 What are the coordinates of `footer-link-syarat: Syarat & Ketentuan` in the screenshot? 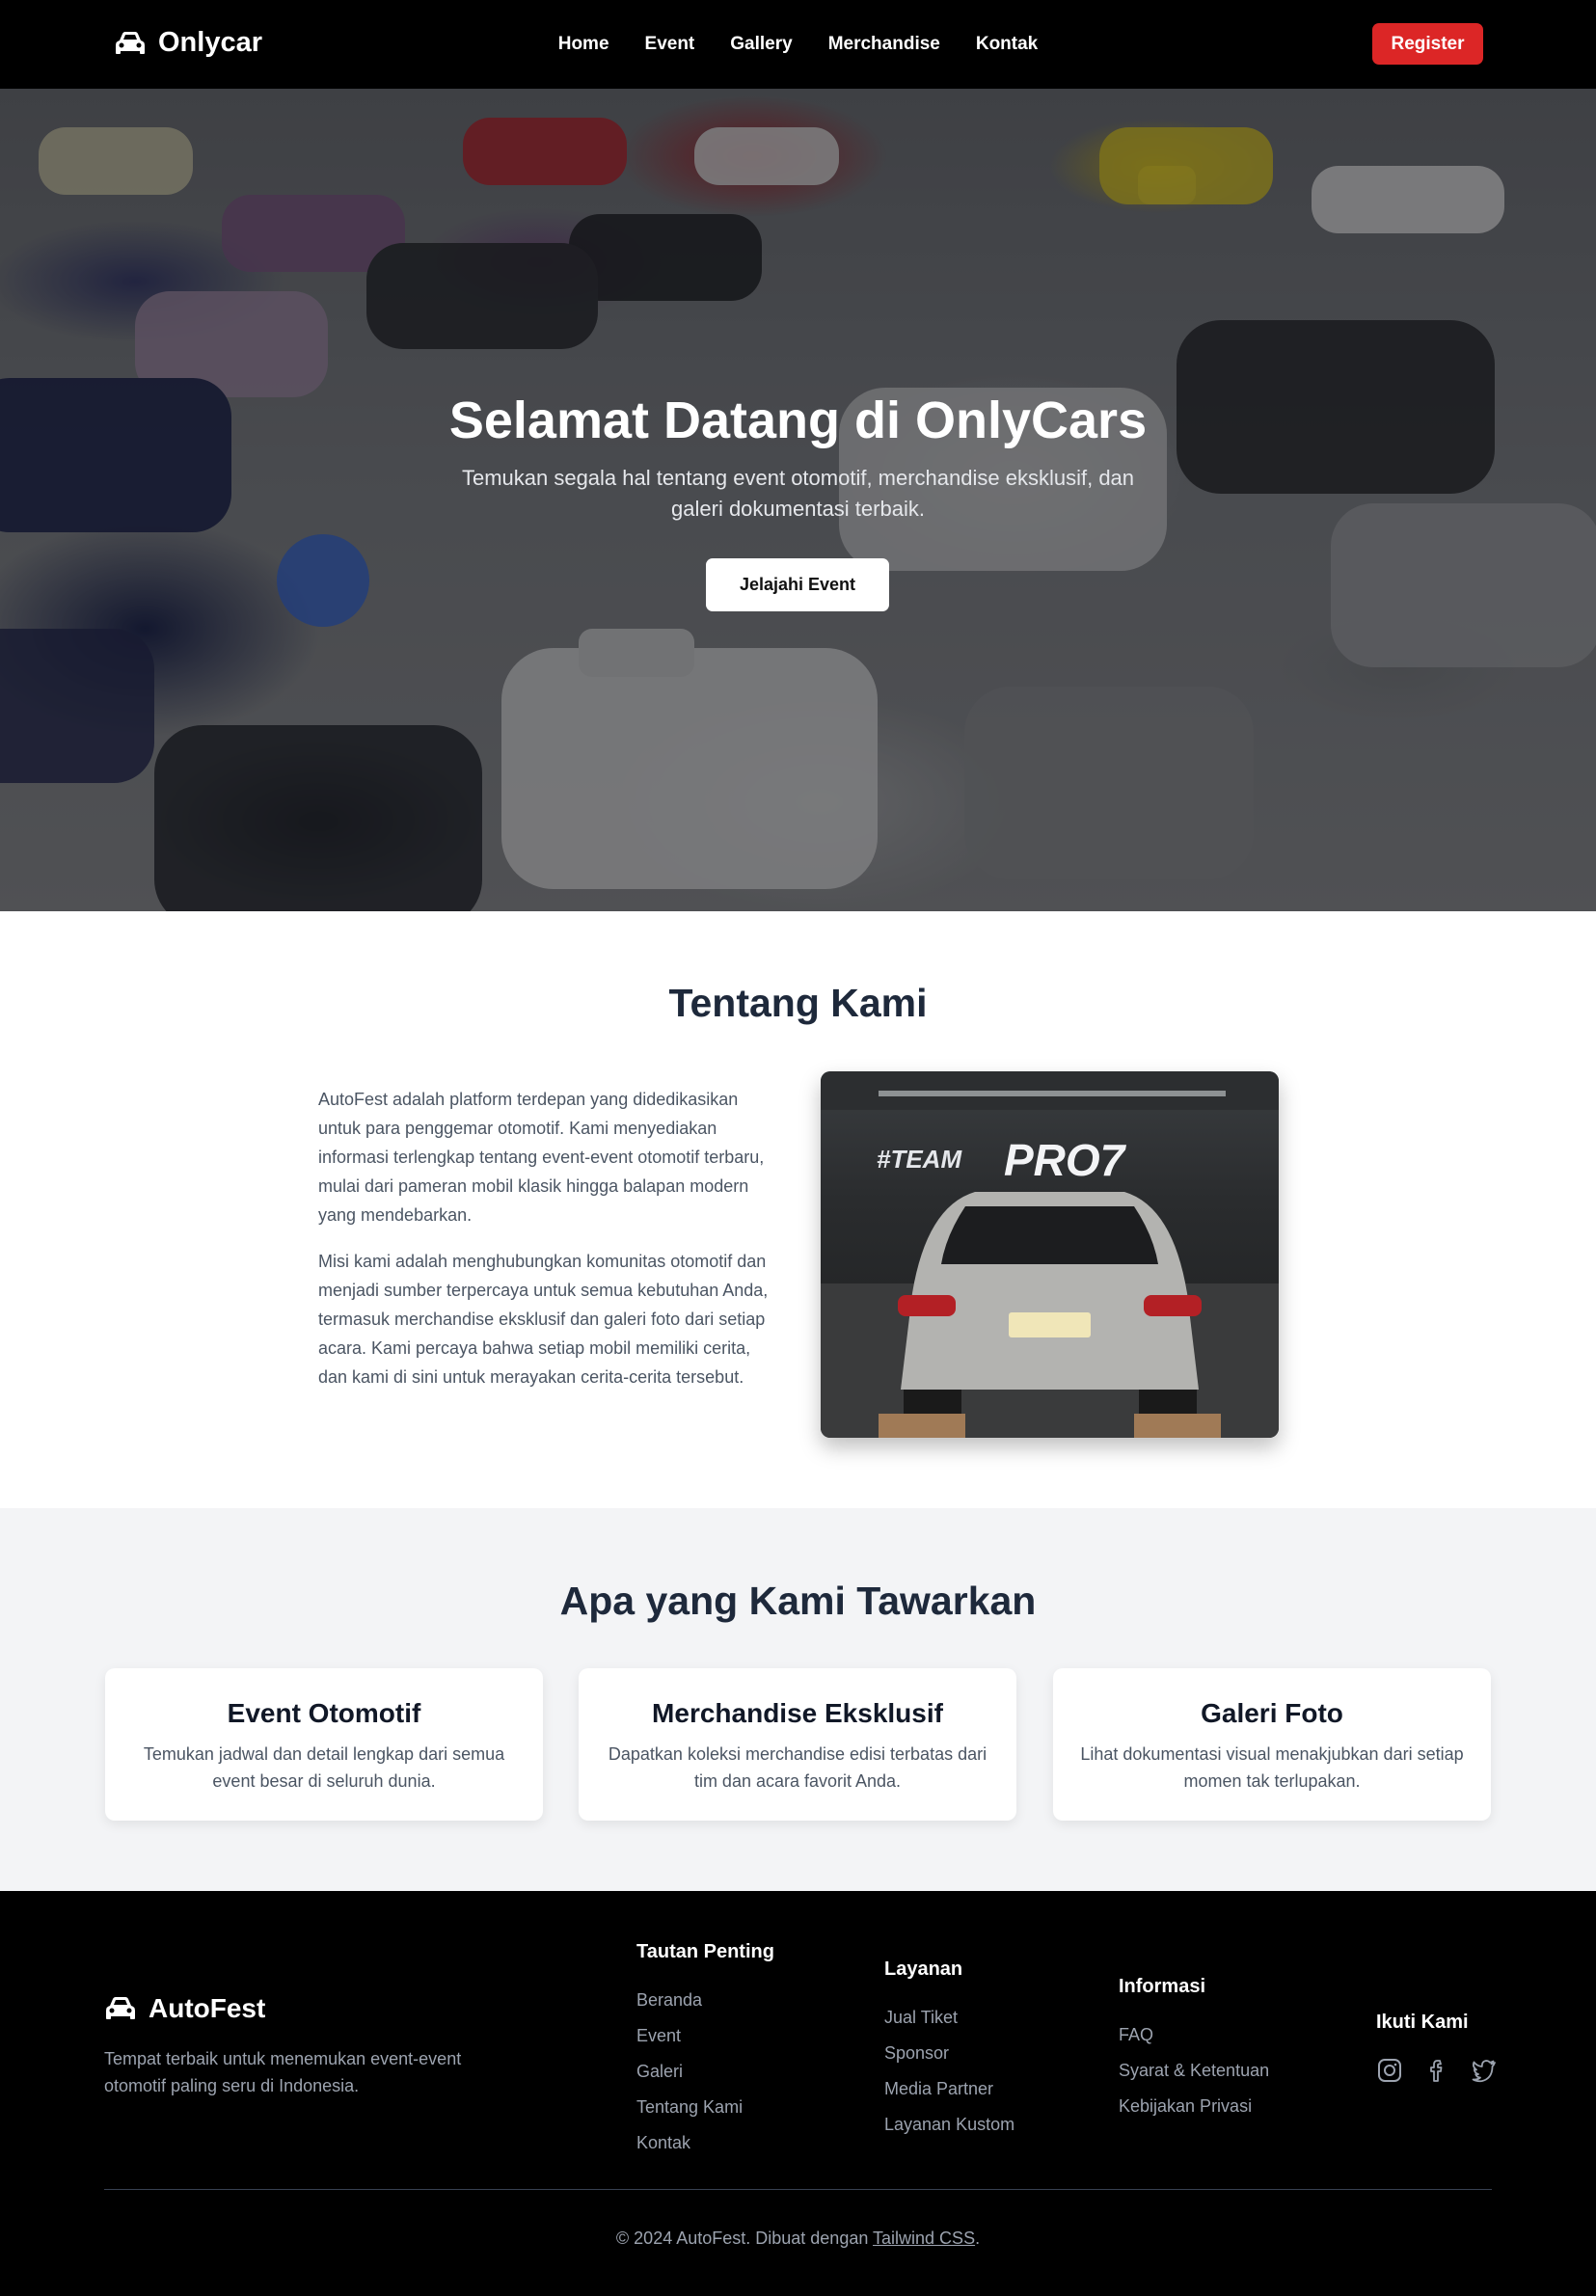 It's located at (1194, 2071).